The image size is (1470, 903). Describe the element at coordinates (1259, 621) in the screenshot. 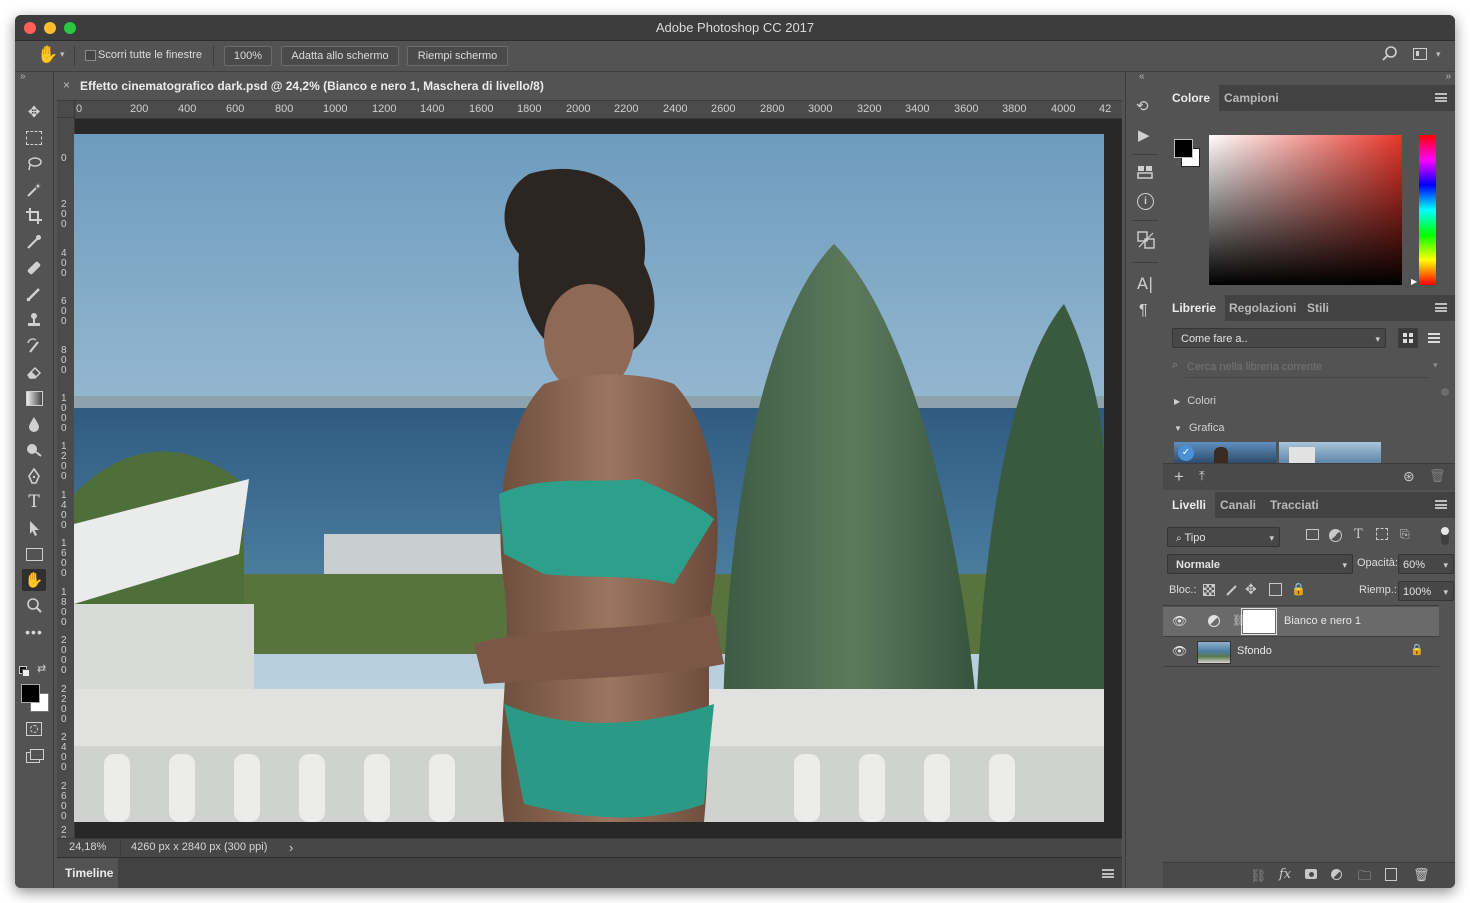

I see `layer-mask-thumbnail` at that location.